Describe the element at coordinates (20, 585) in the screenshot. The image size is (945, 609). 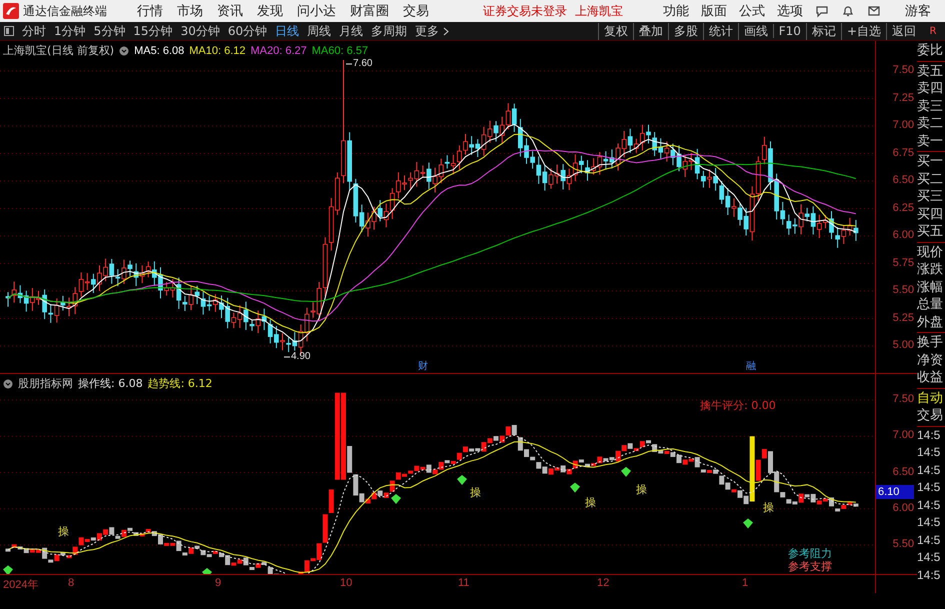
I see `date-label: 2024年` at that location.